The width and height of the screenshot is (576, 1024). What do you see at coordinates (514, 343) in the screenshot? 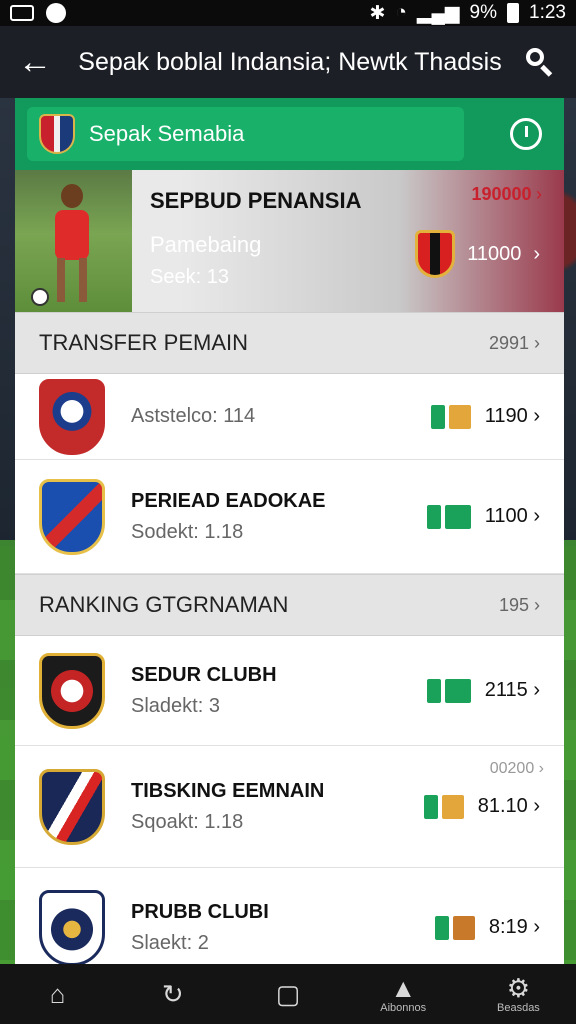
I see `section-count-link: 2991 ›` at bounding box center [514, 343].